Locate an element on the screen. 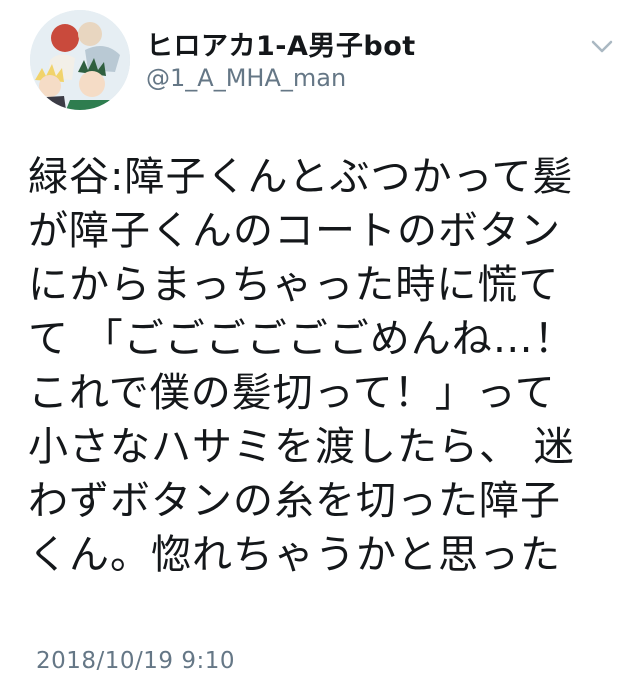 This screenshot has width=640, height=690. tweet-line: これで僕の髪切って！」って is located at coordinates (292, 393).